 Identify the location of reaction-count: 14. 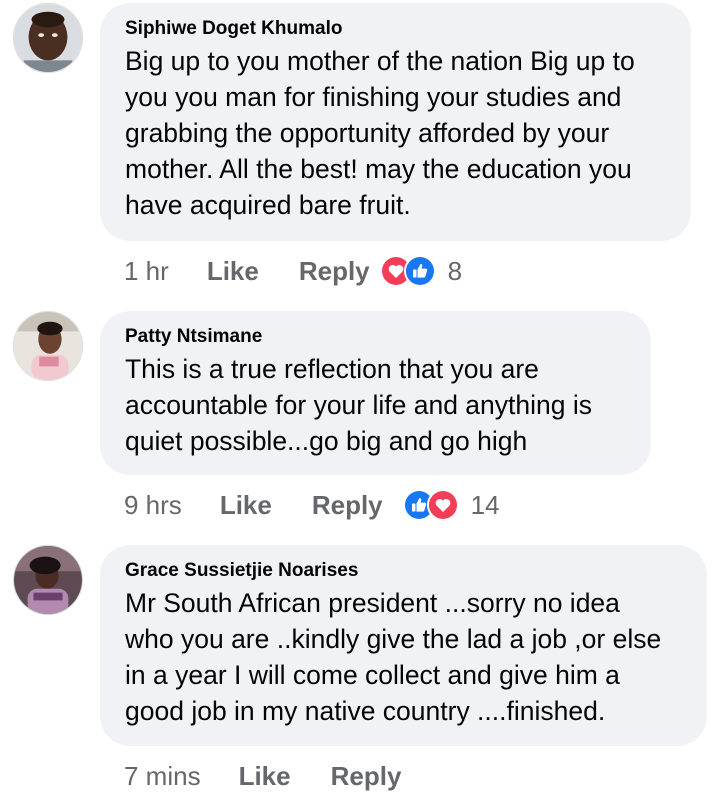
(485, 504).